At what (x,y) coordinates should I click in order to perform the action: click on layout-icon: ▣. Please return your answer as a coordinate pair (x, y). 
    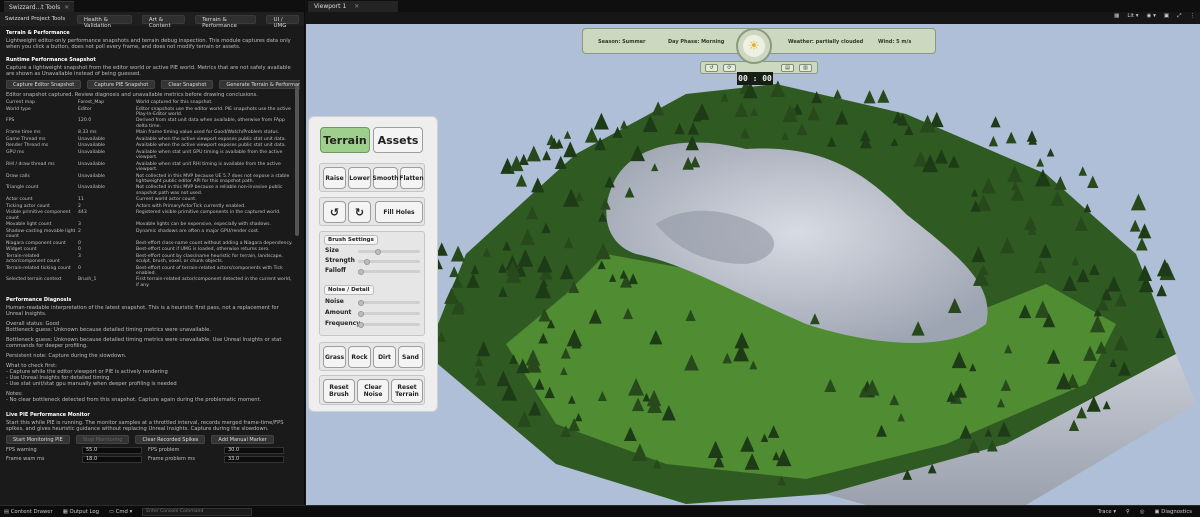
    Looking at the image, I should click on (1166, 16).